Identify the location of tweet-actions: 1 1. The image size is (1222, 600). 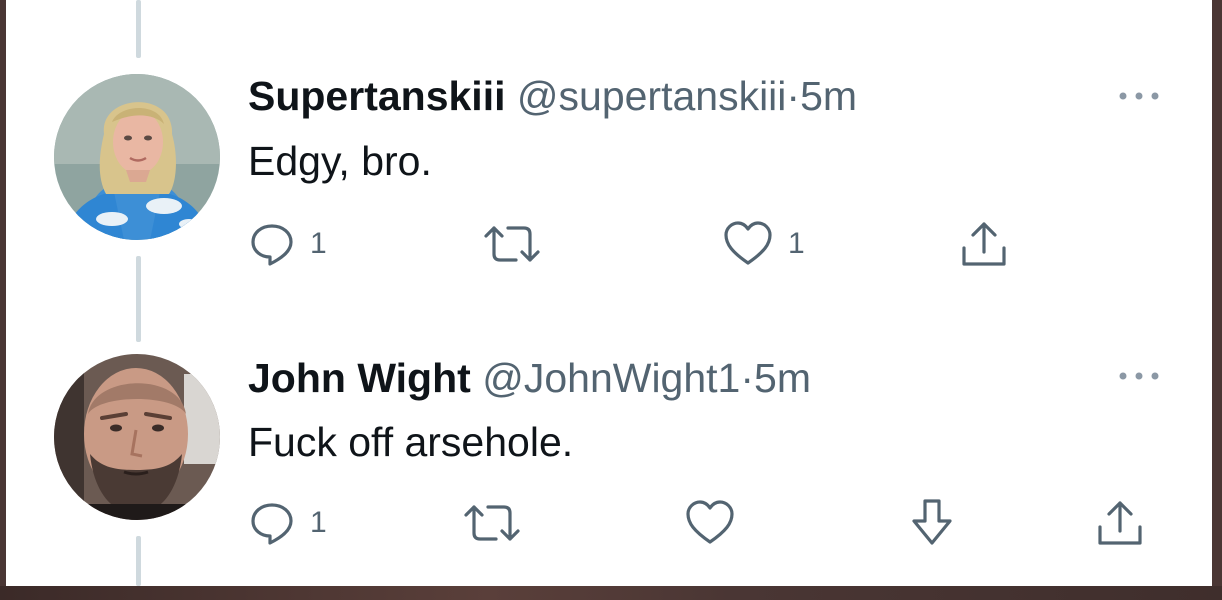
(648, 244).